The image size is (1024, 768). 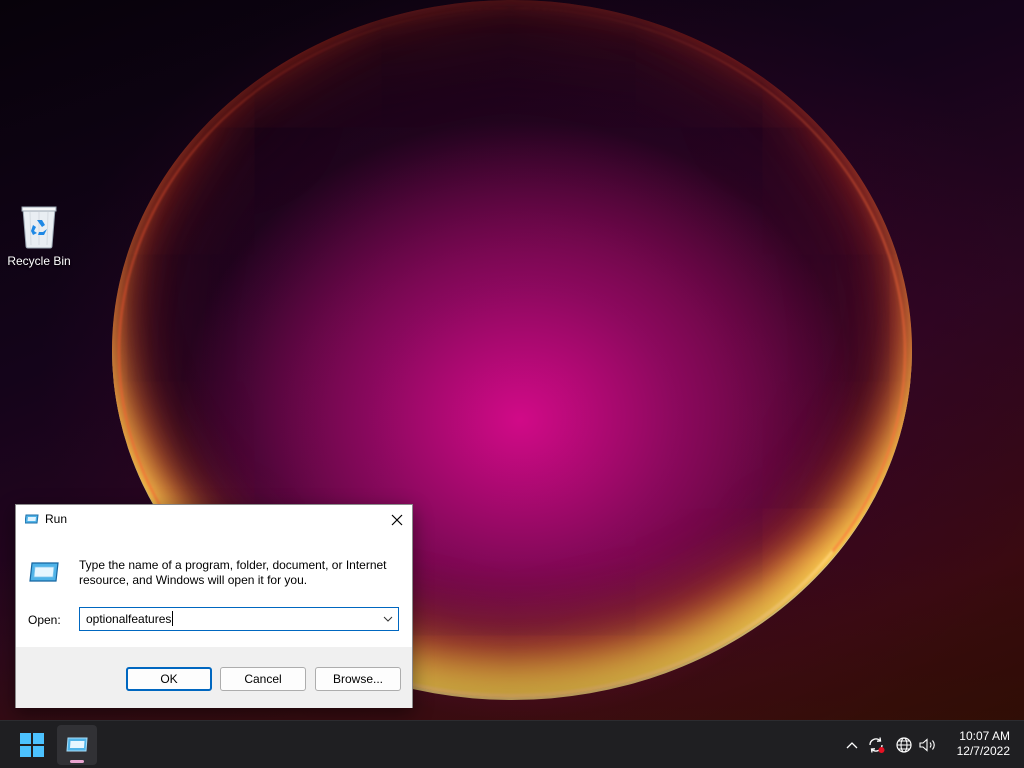 I want to click on chevron-up-icon, so click(x=852, y=745).